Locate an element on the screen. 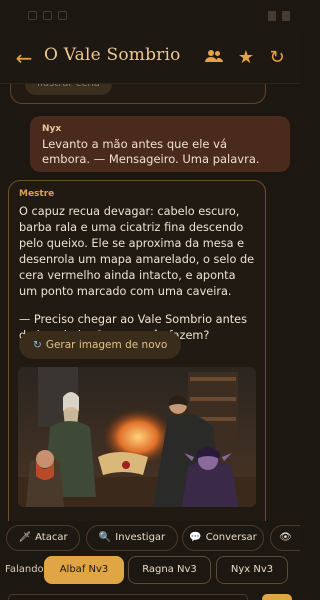  observe-action-button: 👁 is located at coordinates (285, 538).